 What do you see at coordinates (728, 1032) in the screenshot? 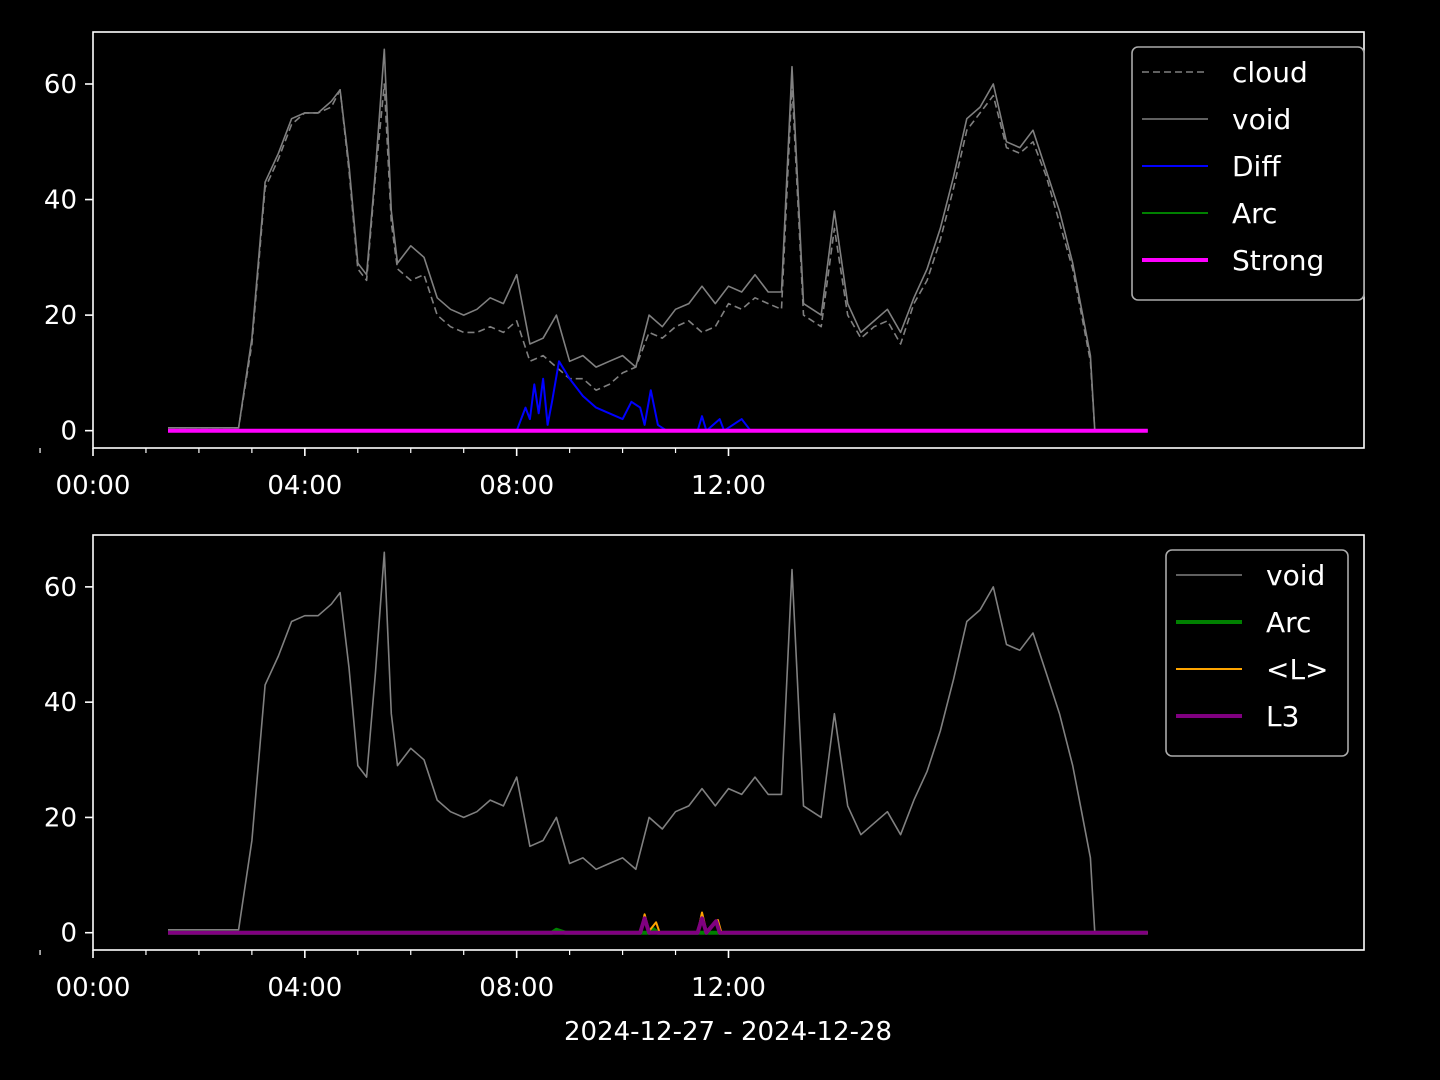
I see `x-axis-label: 2024-12-27 - 2024-12-28` at bounding box center [728, 1032].